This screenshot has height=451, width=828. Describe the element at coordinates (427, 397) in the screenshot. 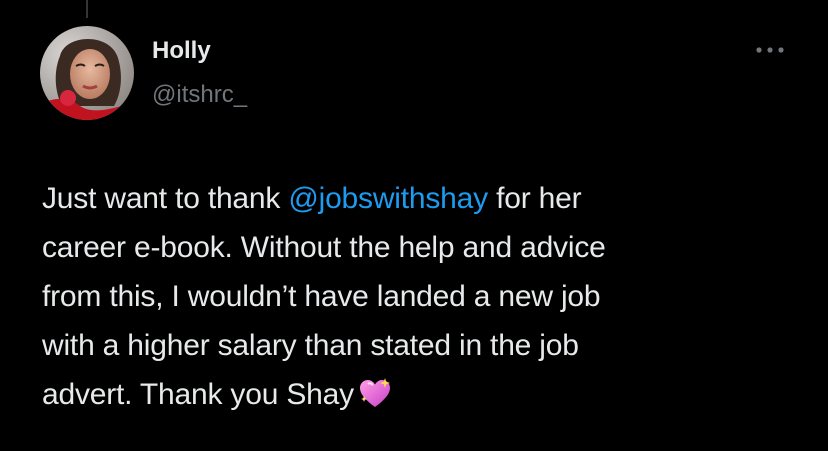

I see `tweet-text-line: advert. Thank you Shay` at that location.